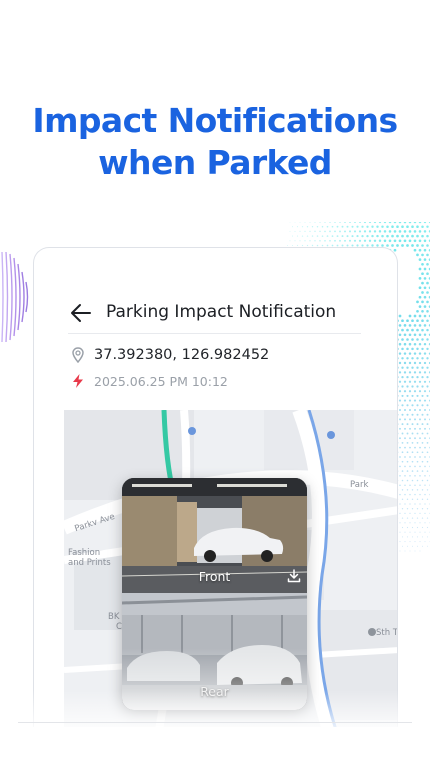 The image size is (430, 764). I want to click on header-divider, so click(214, 333).